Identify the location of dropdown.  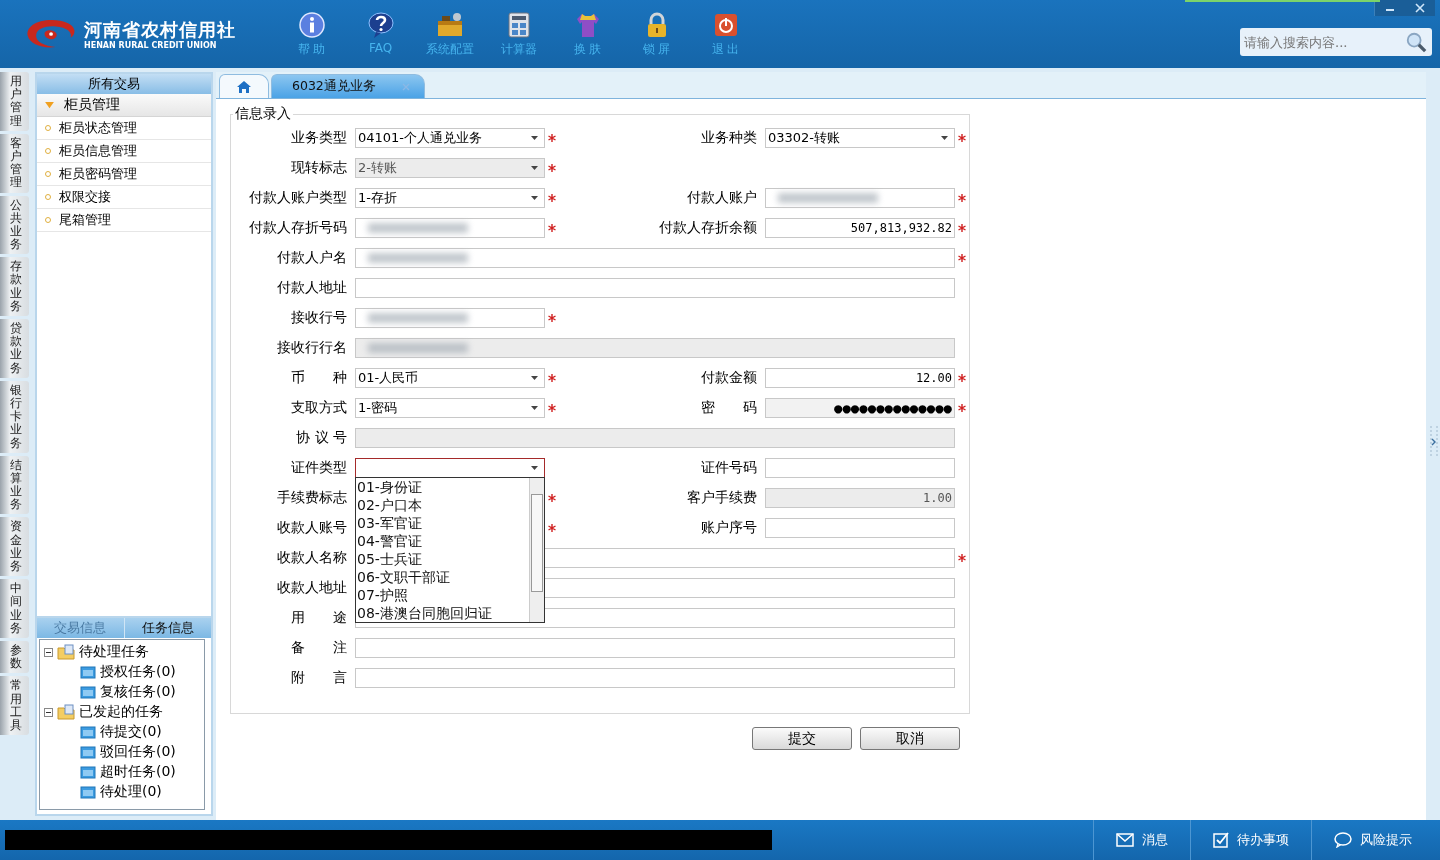
(450, 468).